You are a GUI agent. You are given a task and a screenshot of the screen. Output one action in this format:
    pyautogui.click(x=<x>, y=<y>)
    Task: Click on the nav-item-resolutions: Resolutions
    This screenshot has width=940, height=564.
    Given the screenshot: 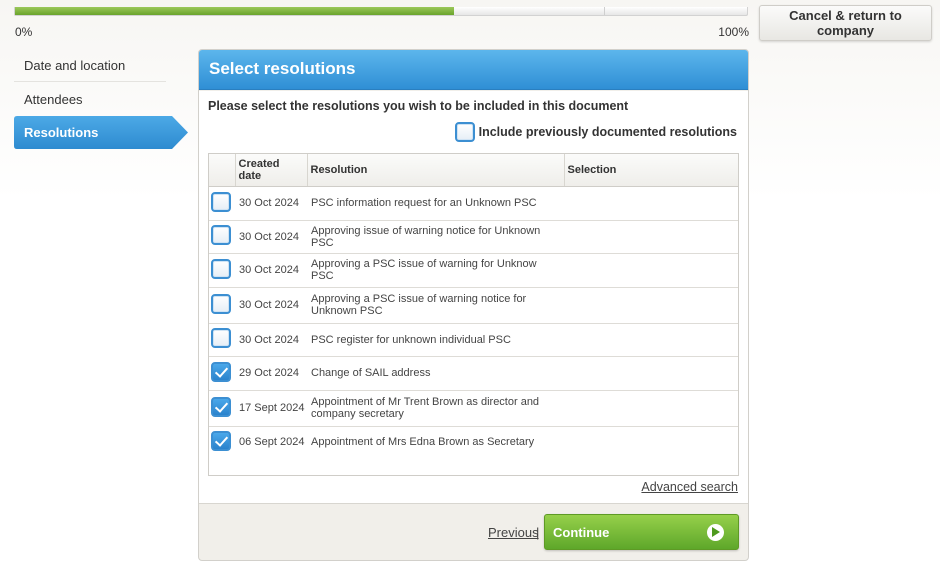 What is the action you would take?
    pyautogui.click(x=101, y=132)
    